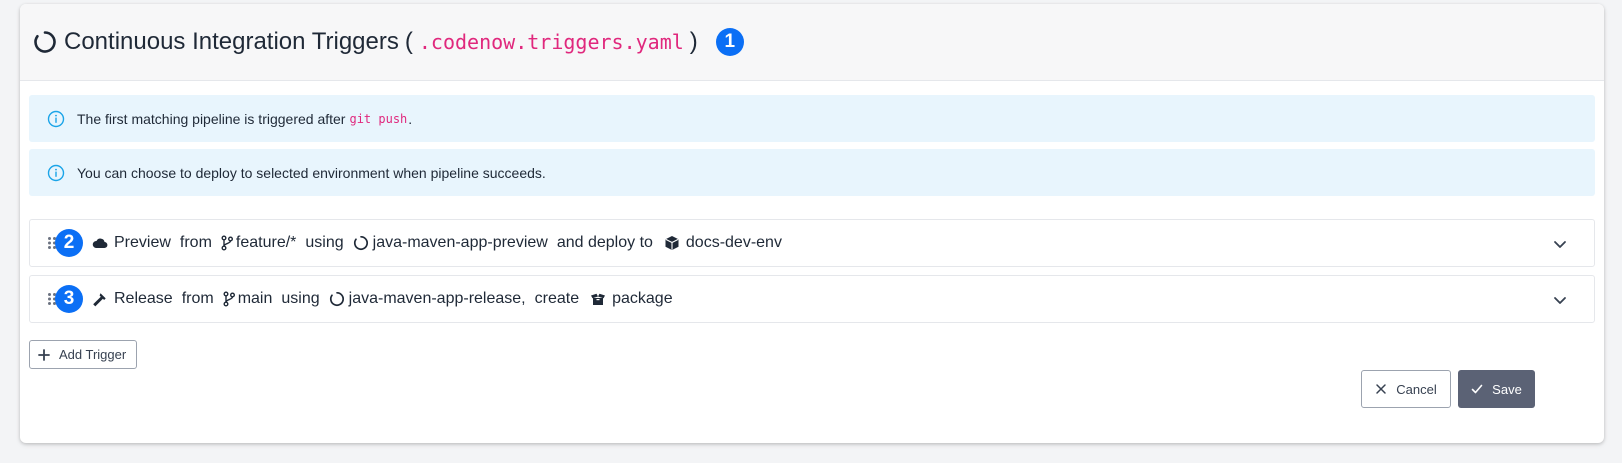 The width and height of the screenshot is (1622, 463). What do you see at coordinates (100, 243) in the screenshot?
I see `cloud-icon` at bounding box center [100, 243].